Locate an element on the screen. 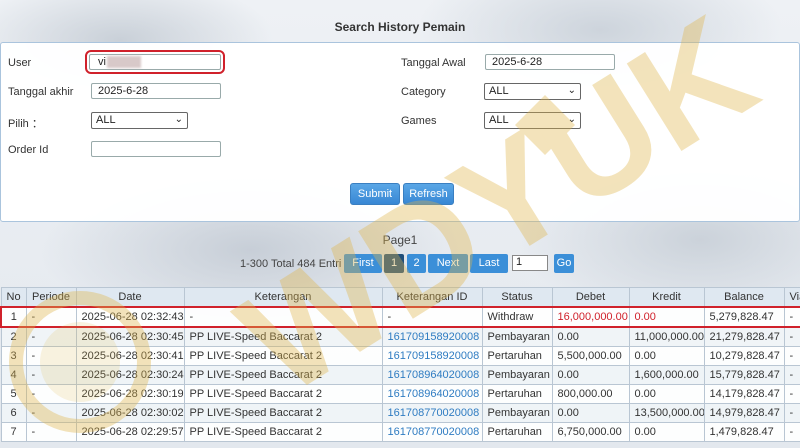 The width and height of the screenshot is (800, 448). tanggal-awal-label: Tanggal Awal is located at coordinates (433, 63).